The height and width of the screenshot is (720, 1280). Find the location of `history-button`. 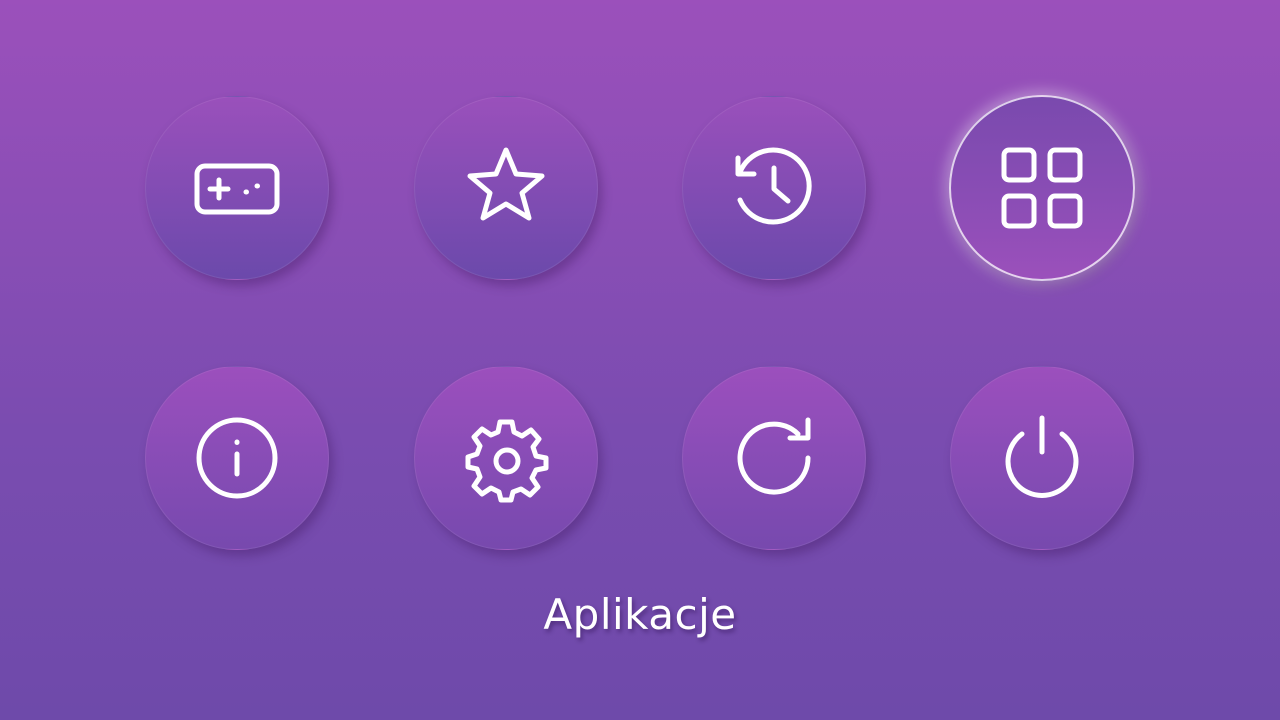

history-button is located at coordinates (774, 188).